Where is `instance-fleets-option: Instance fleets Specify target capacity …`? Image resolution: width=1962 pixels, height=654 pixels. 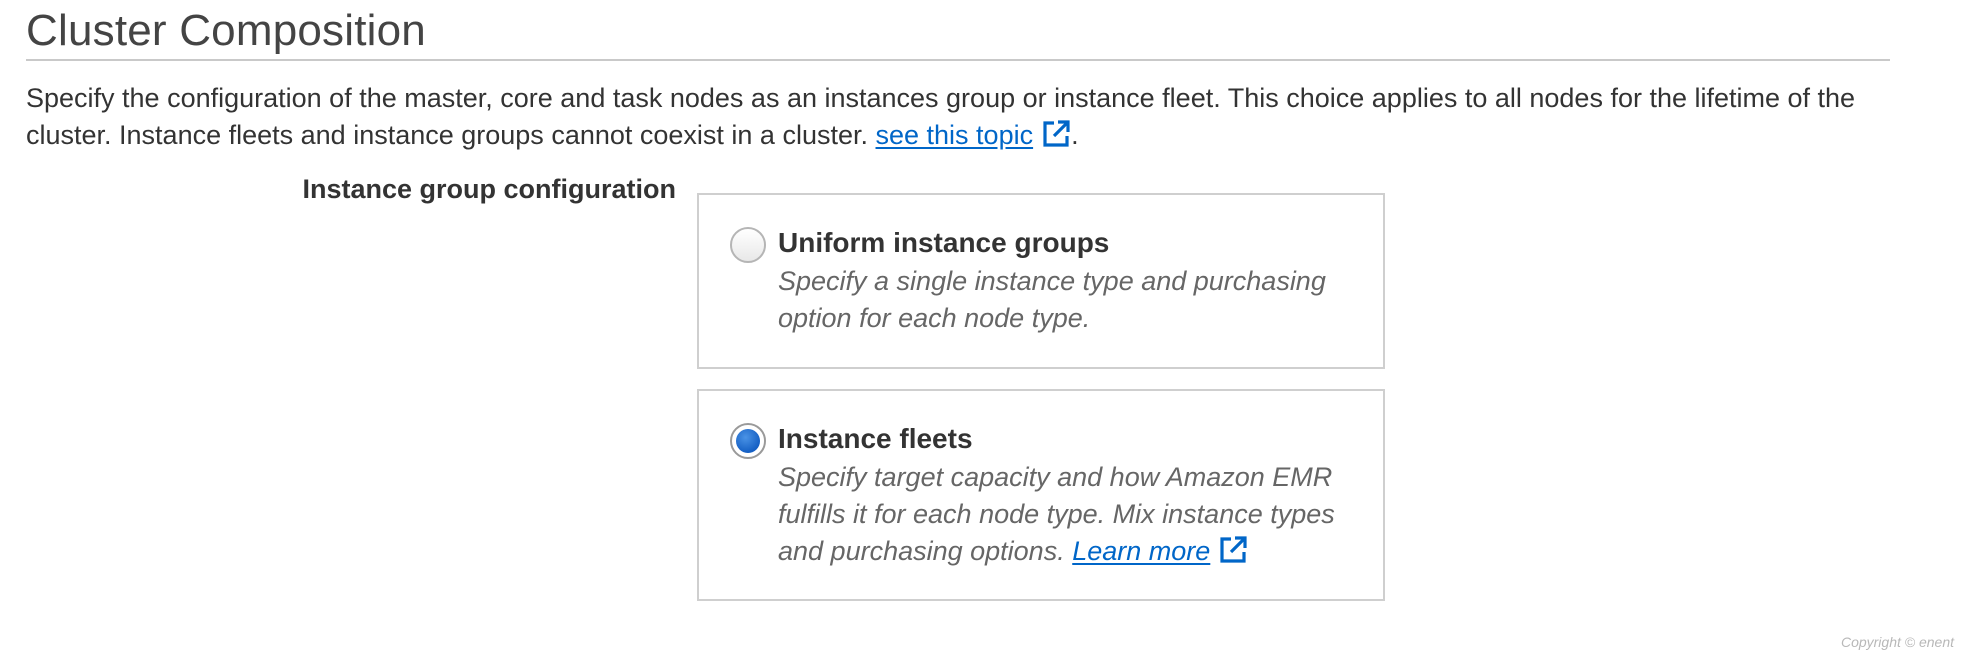 instance-fleets-option: Instance fleets Specify target capacity … is located at coordinates (1041, 495).